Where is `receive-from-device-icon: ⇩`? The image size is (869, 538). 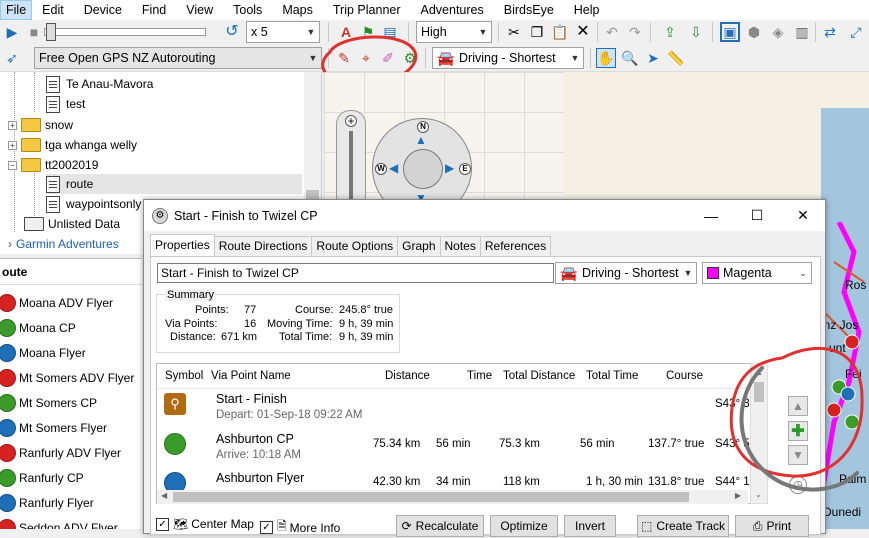
receive-from-device-icon: ⇩ is located at coordinates (696, 32).